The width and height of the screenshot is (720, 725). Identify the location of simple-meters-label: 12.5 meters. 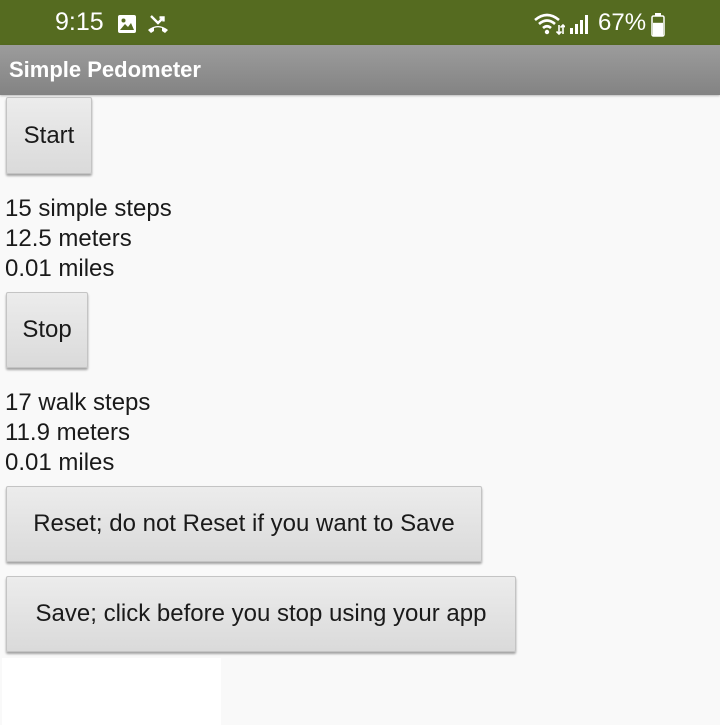
(68, 238).